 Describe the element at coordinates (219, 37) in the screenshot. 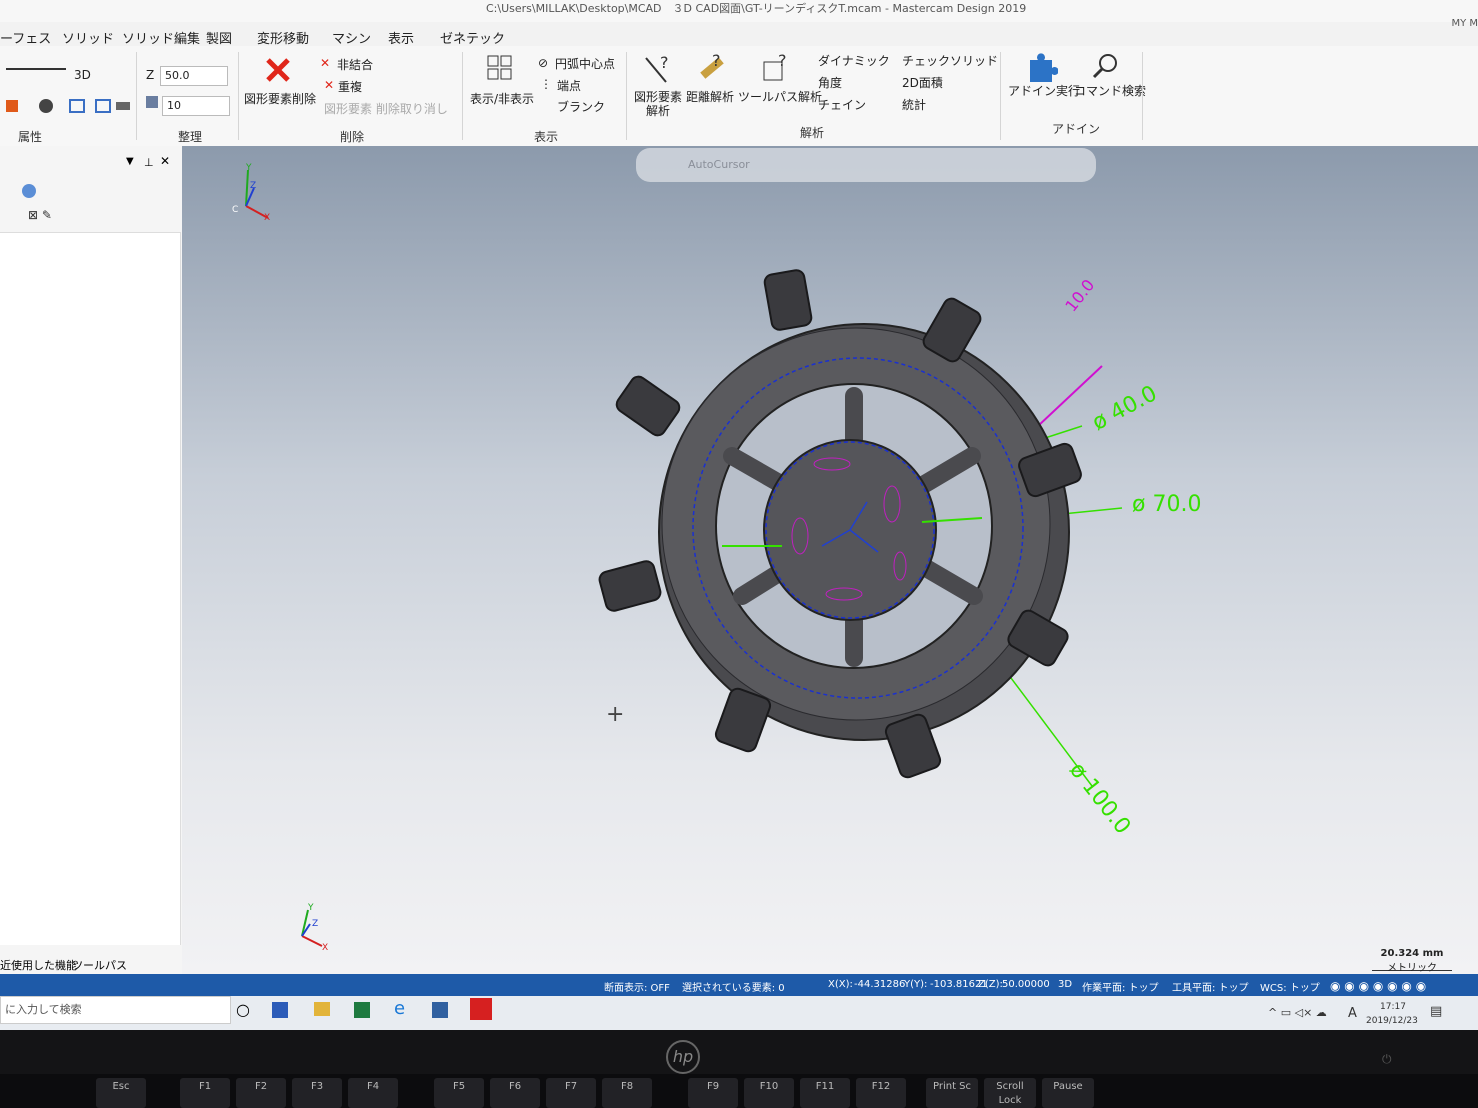

I see `menu-drafting: 製図` at that location.